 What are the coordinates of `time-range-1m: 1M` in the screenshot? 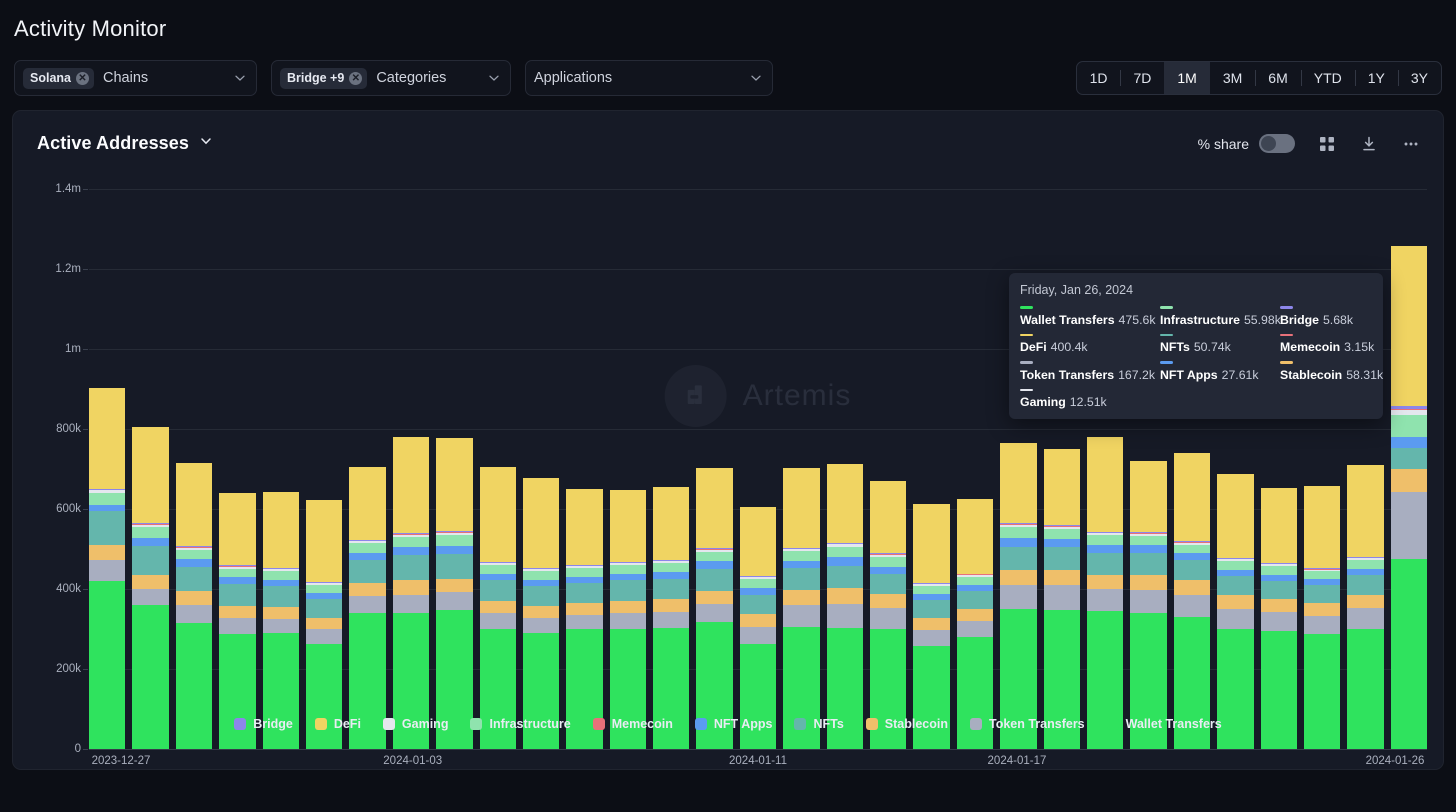 It's located at (1187, 78).